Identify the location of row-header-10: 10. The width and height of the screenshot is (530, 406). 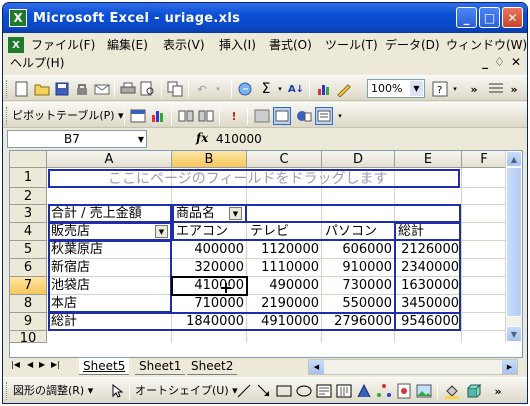
(28, 337).